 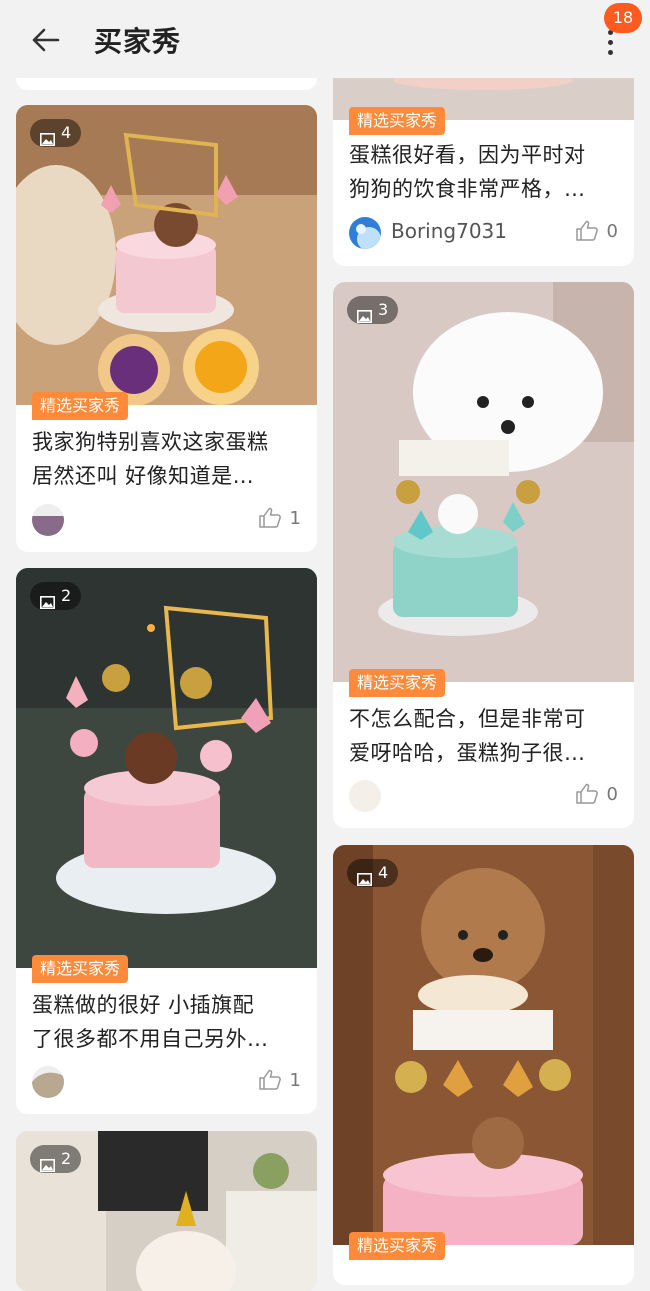 I want to click on notification-badge: 18, so click(x=623, y=18).